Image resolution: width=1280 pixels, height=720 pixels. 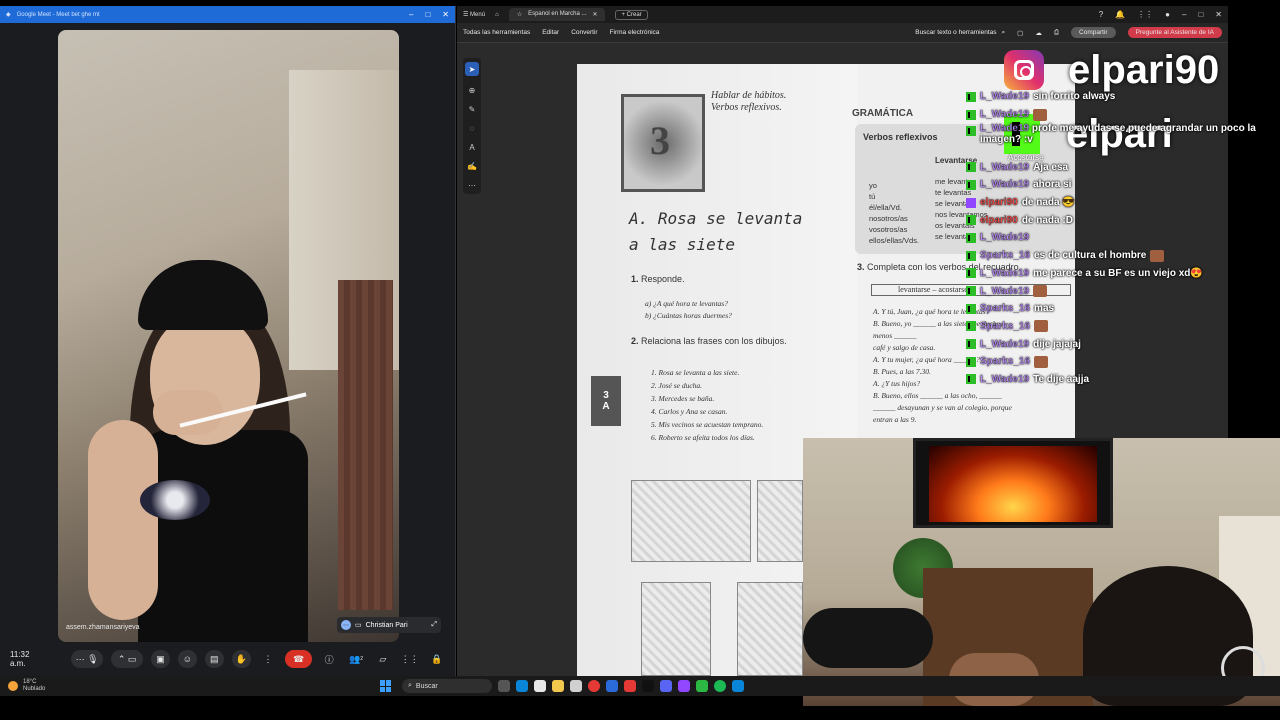 What do you see at coordinates (971, 202) in the screenshot?
I see `twitch-badge-icon` at bounding box center [971, 202].